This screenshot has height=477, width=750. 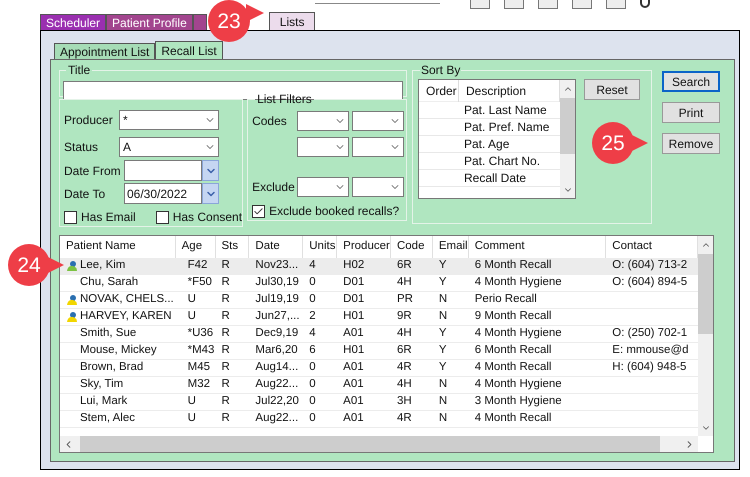 What do you see at coordinates (82, 147) in the screenshot?
I see `status-label: Status` at bounding box center [82, 147].